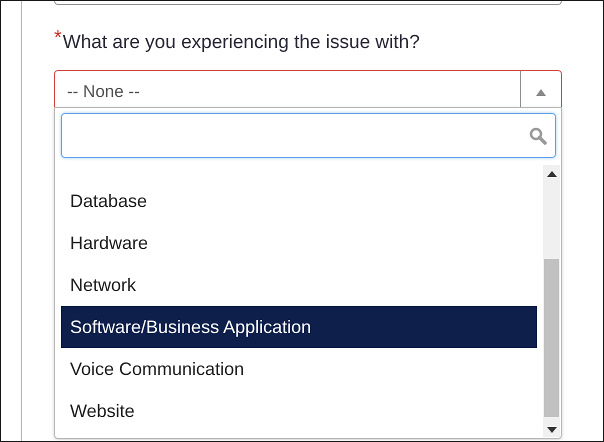  What do you see at coordinates (299, 201) in the screenshot?
I see `dropdown-option: Database` at bounding box center [299, 201].